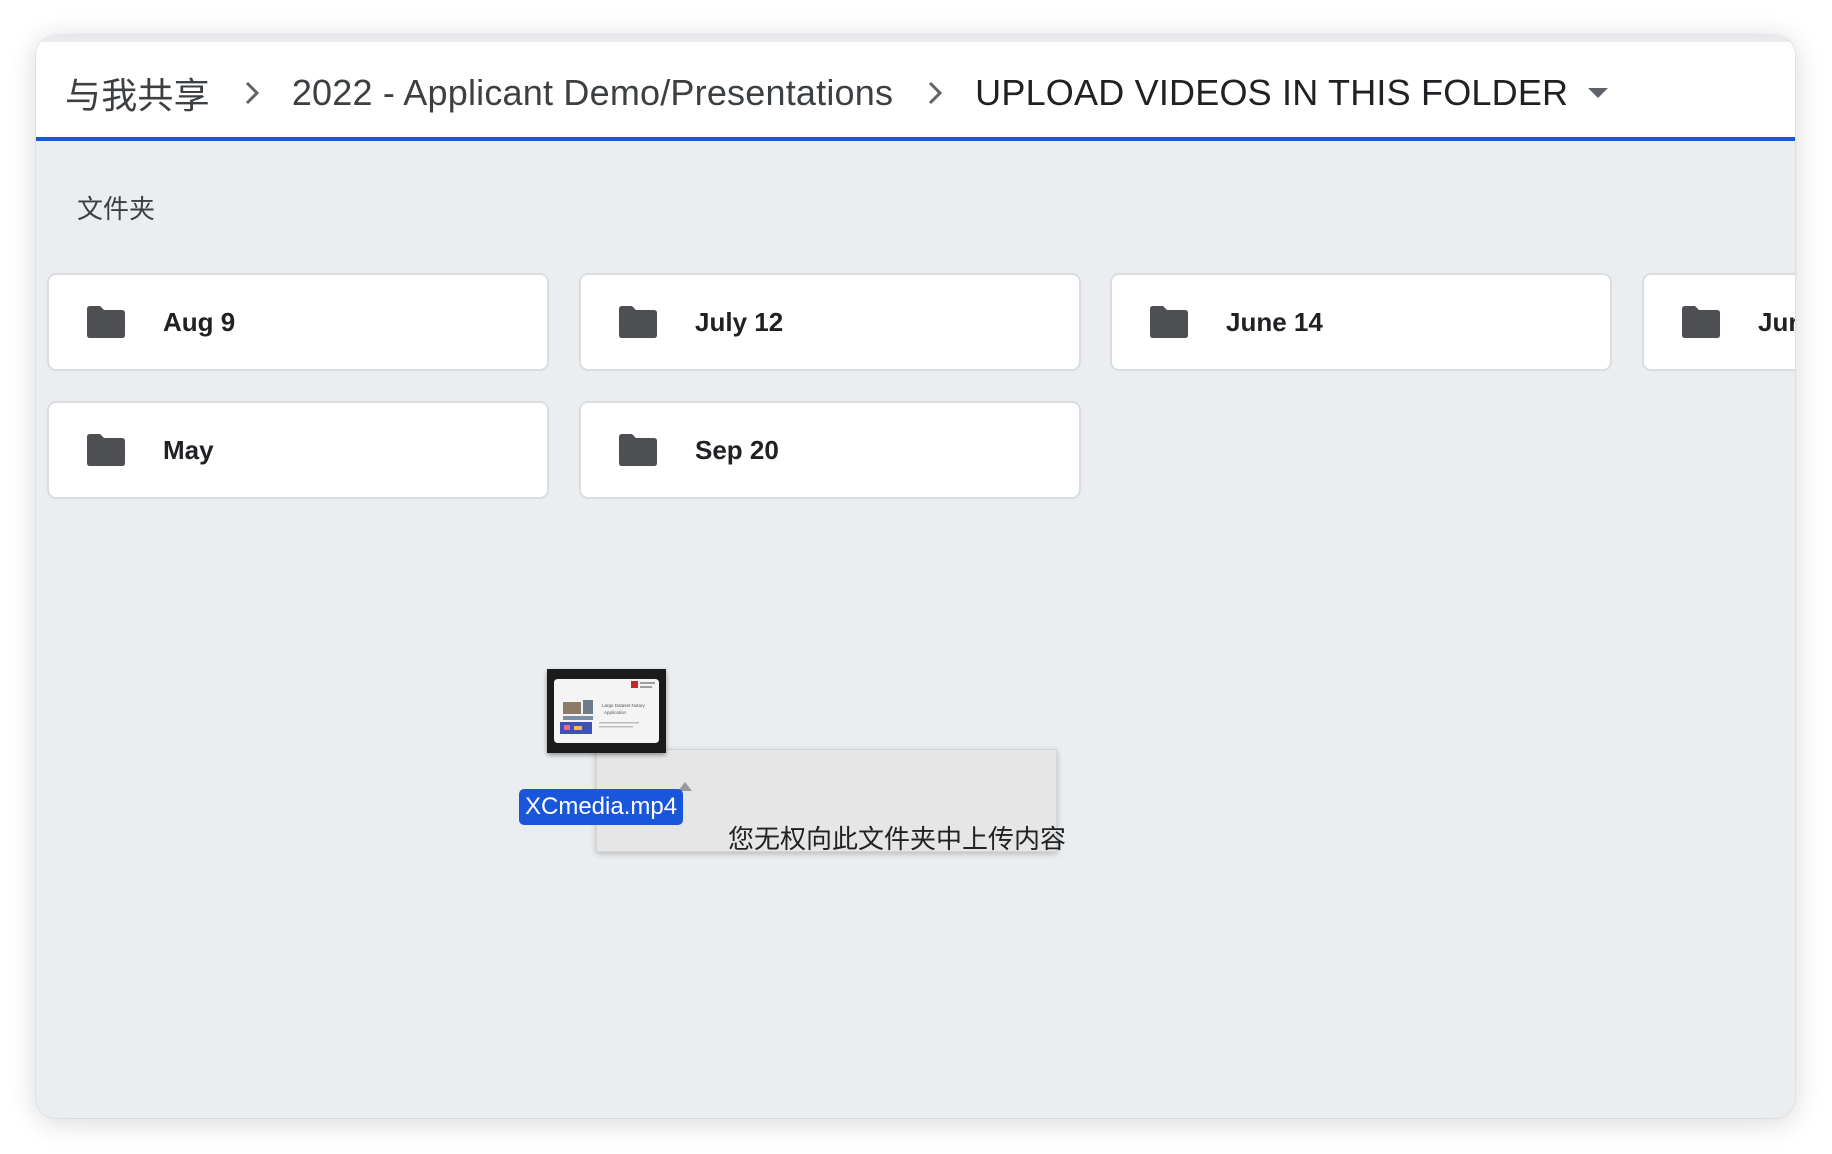 This screenshot has height=1154, width=1832. I want to click on folder-name: June 14, so click(1274, 321).